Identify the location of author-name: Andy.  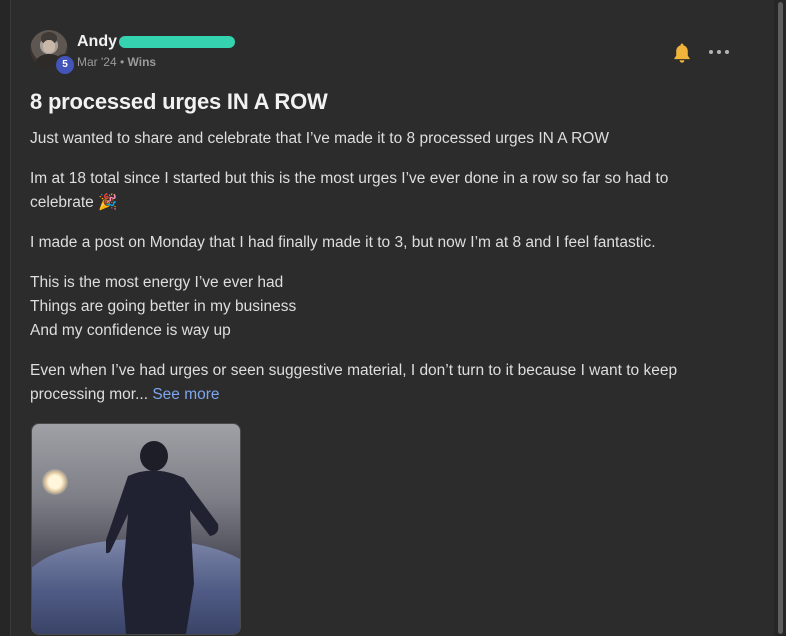
(97, 42).